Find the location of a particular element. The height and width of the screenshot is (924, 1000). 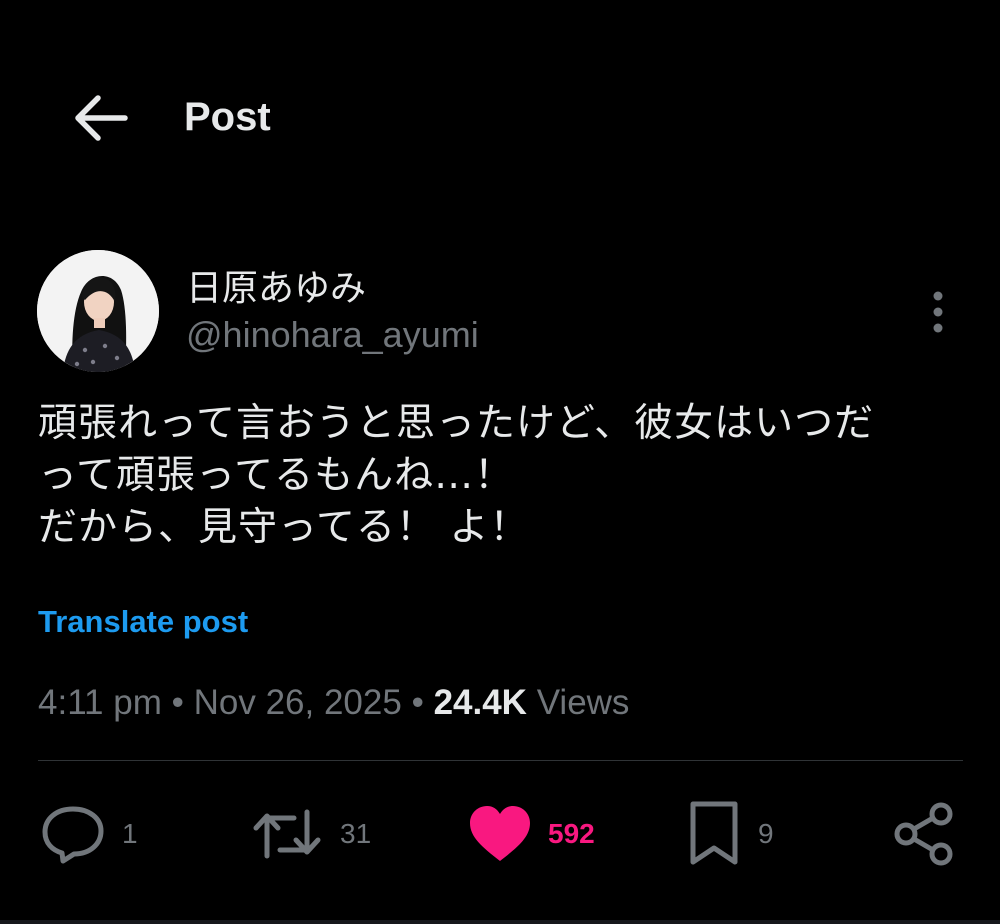

share-button is located at coordinates (925, 834).